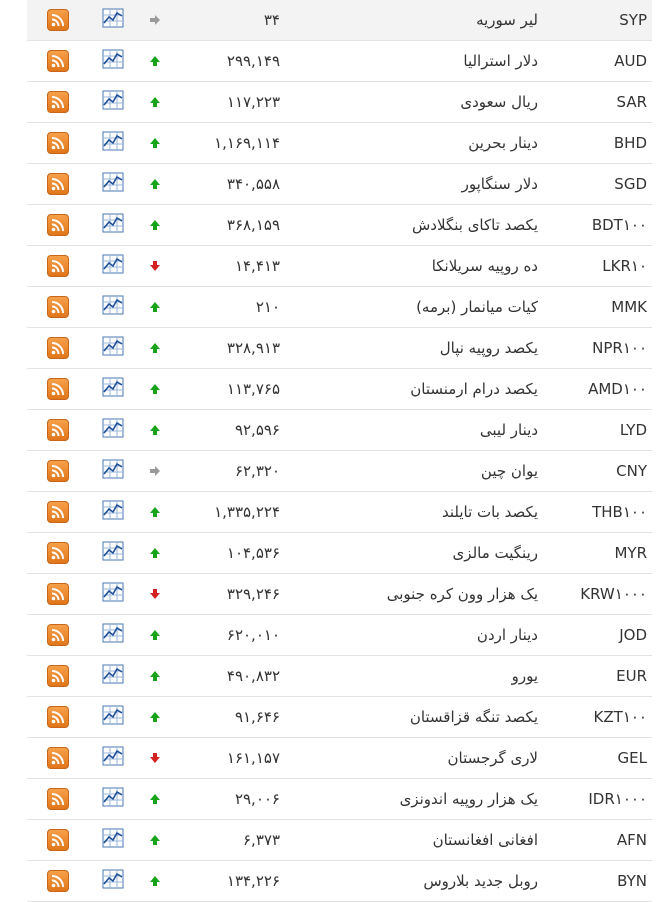 This screenshot has width=662, height=902. Describe the element at coordinates (339, 225) in the screenshot. I see `table-row: ۳۶۸,۱۵۹ یکصد تاکای بنگلادش BDT۱۰۰` at that location.